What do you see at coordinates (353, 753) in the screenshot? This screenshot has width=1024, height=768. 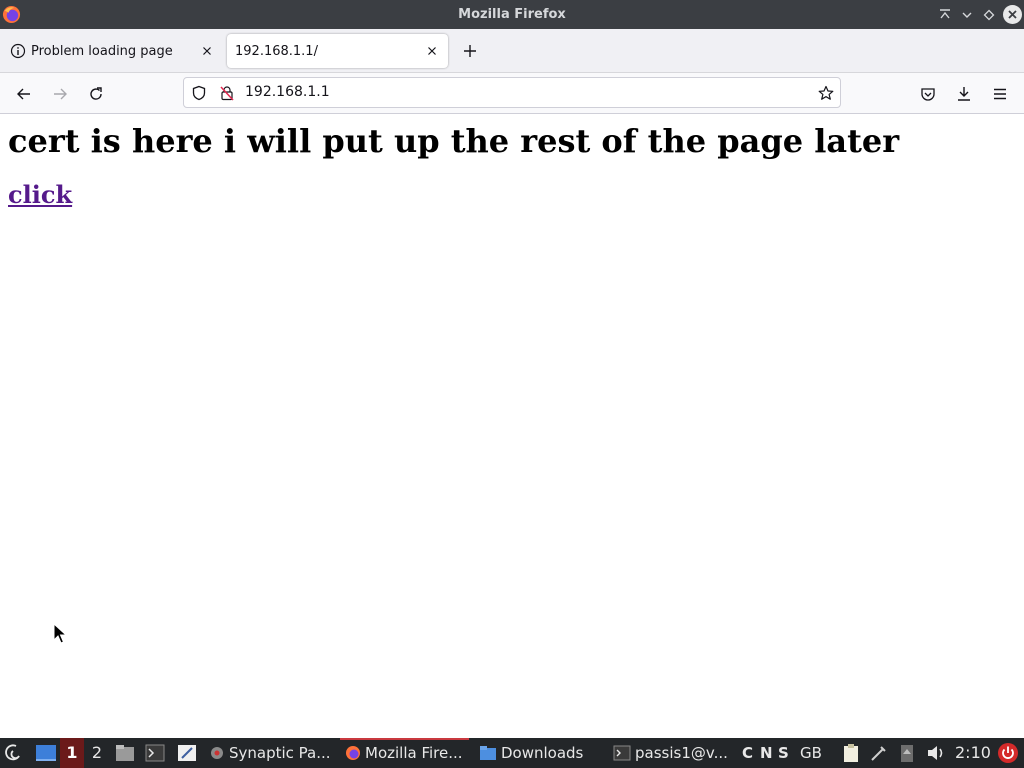 I see `firefox-icon` at bounding box center [353, 753].